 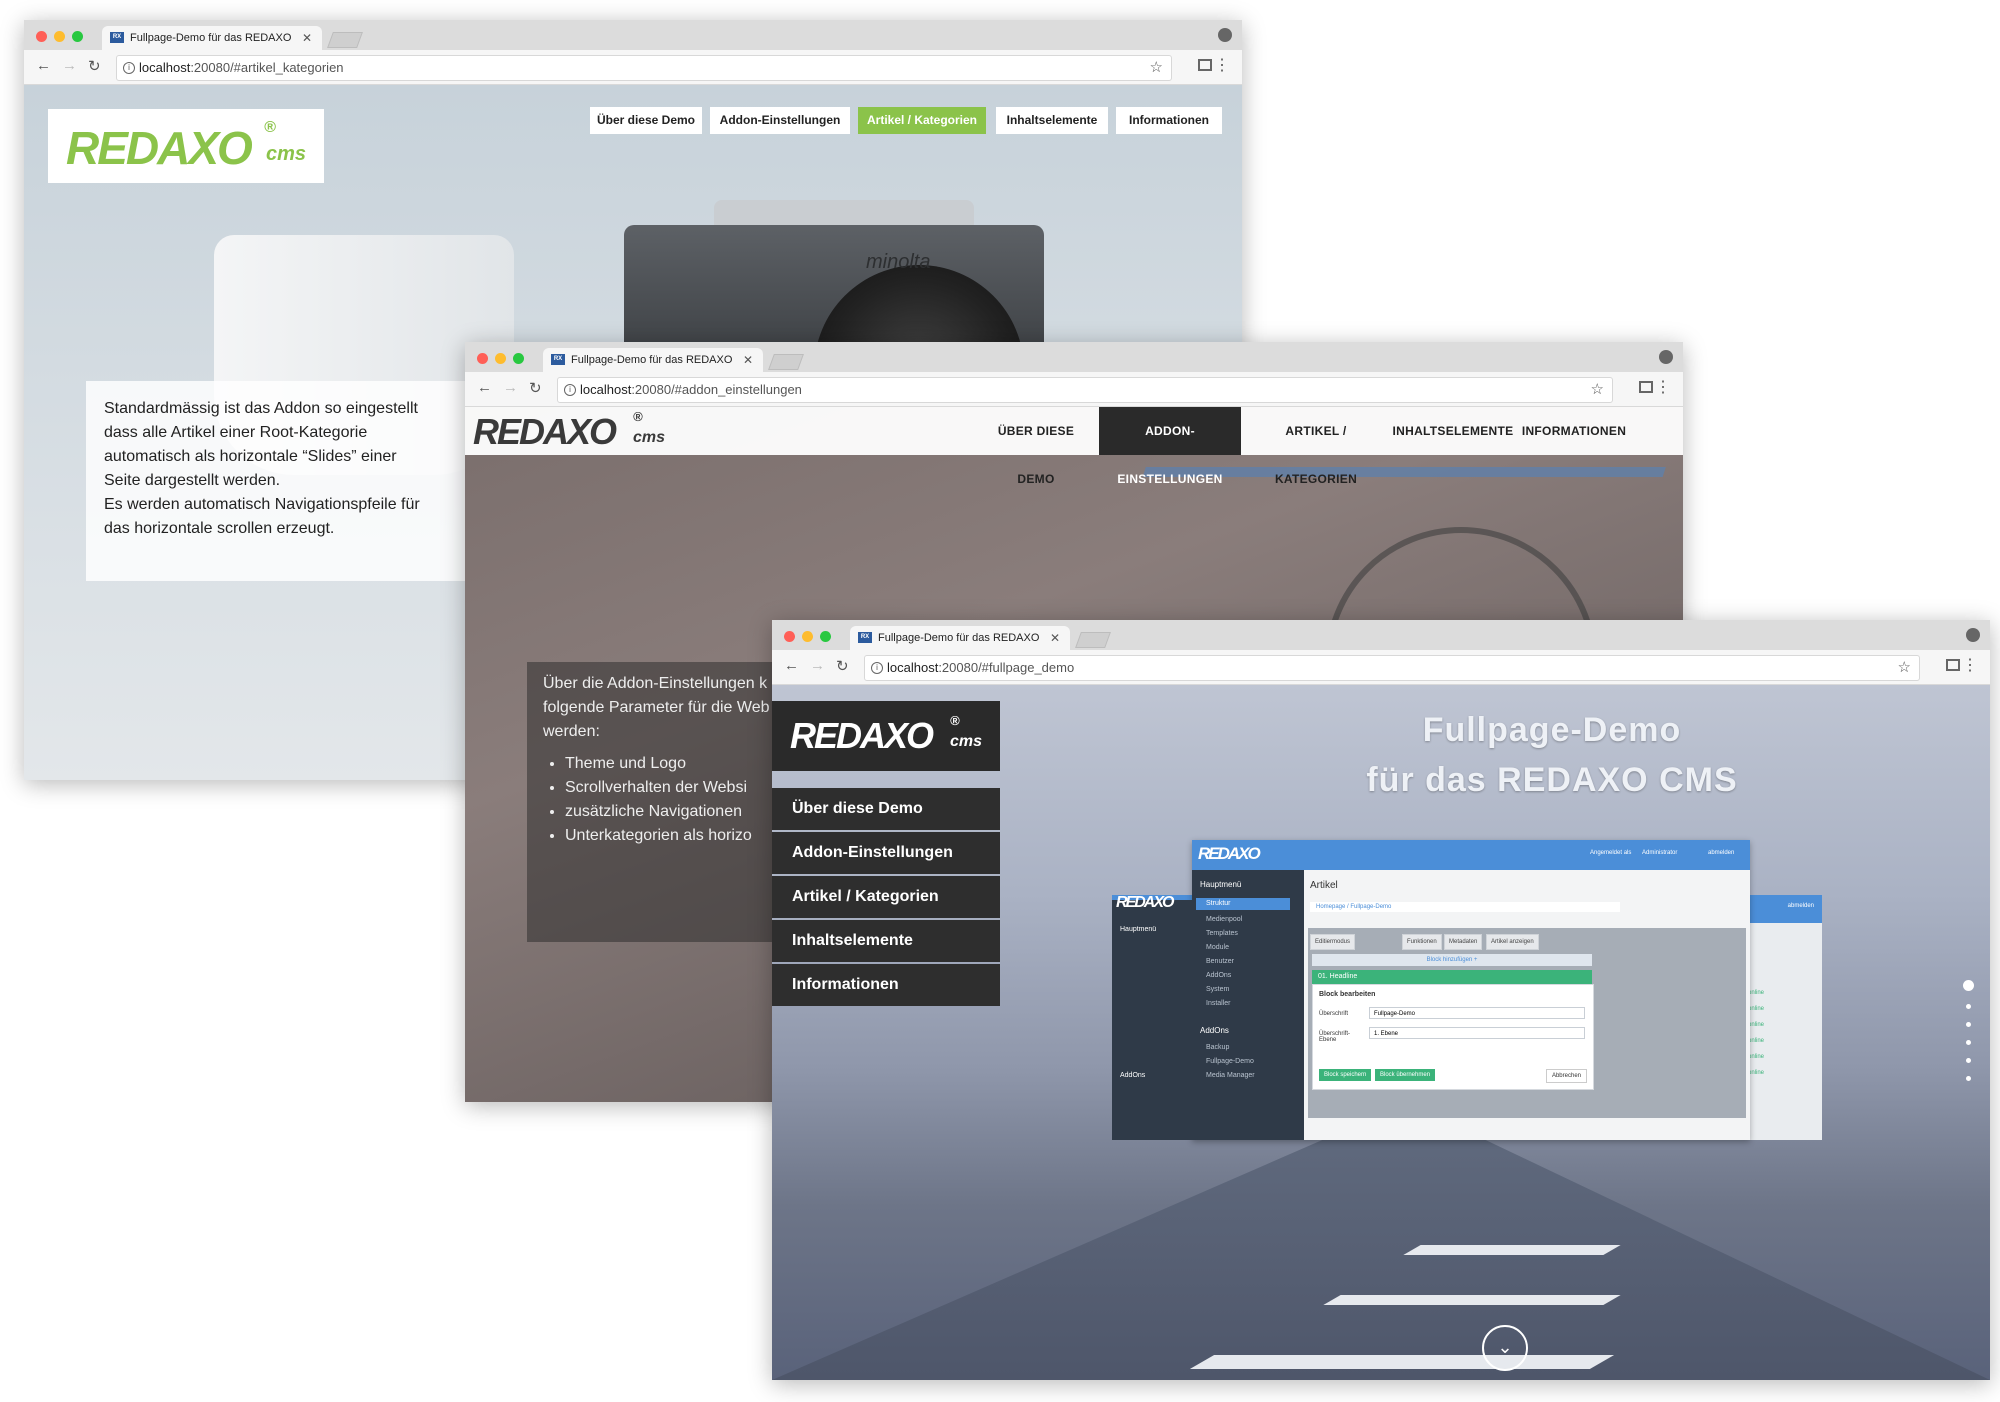 I want to click on save-block-button: Block speichern, so click(x=1345, y=1075).